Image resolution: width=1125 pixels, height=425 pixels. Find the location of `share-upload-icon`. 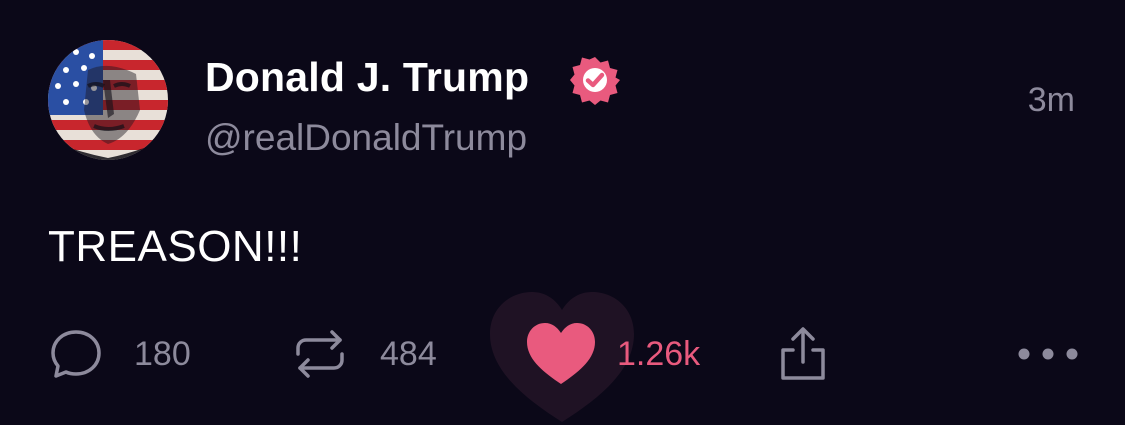

share-upload-icon is located at coordinates (803, 353).